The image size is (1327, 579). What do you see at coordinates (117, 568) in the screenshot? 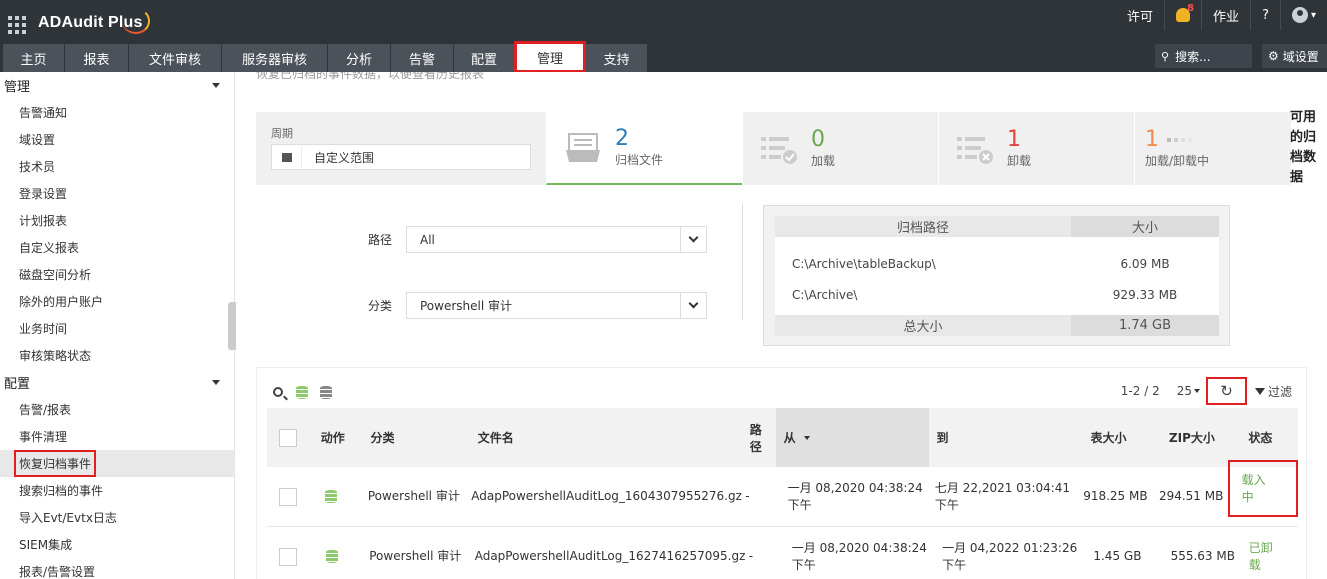
I see `sidebar-item-report-alert-settings: 报表/告警设置` at bounding box center [117, 568].